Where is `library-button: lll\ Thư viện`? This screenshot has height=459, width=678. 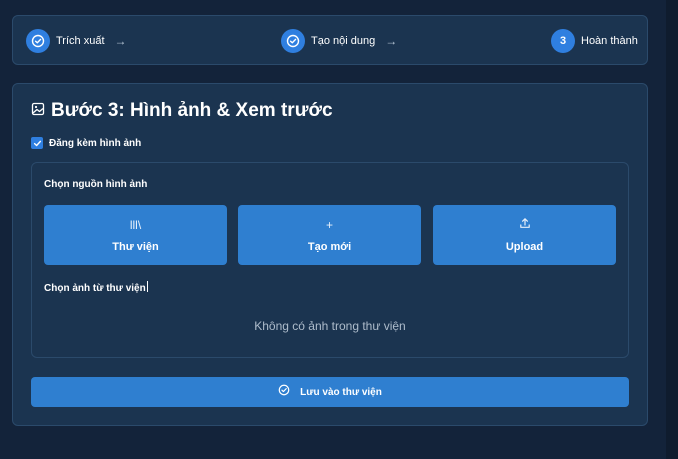
library-button: lll\ Thư viện is located at coordinates (135, 235).